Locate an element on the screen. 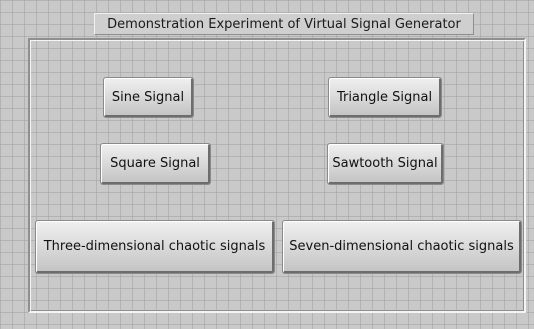  square-signal-button: Square Signal is located at coordinates (155, 164).